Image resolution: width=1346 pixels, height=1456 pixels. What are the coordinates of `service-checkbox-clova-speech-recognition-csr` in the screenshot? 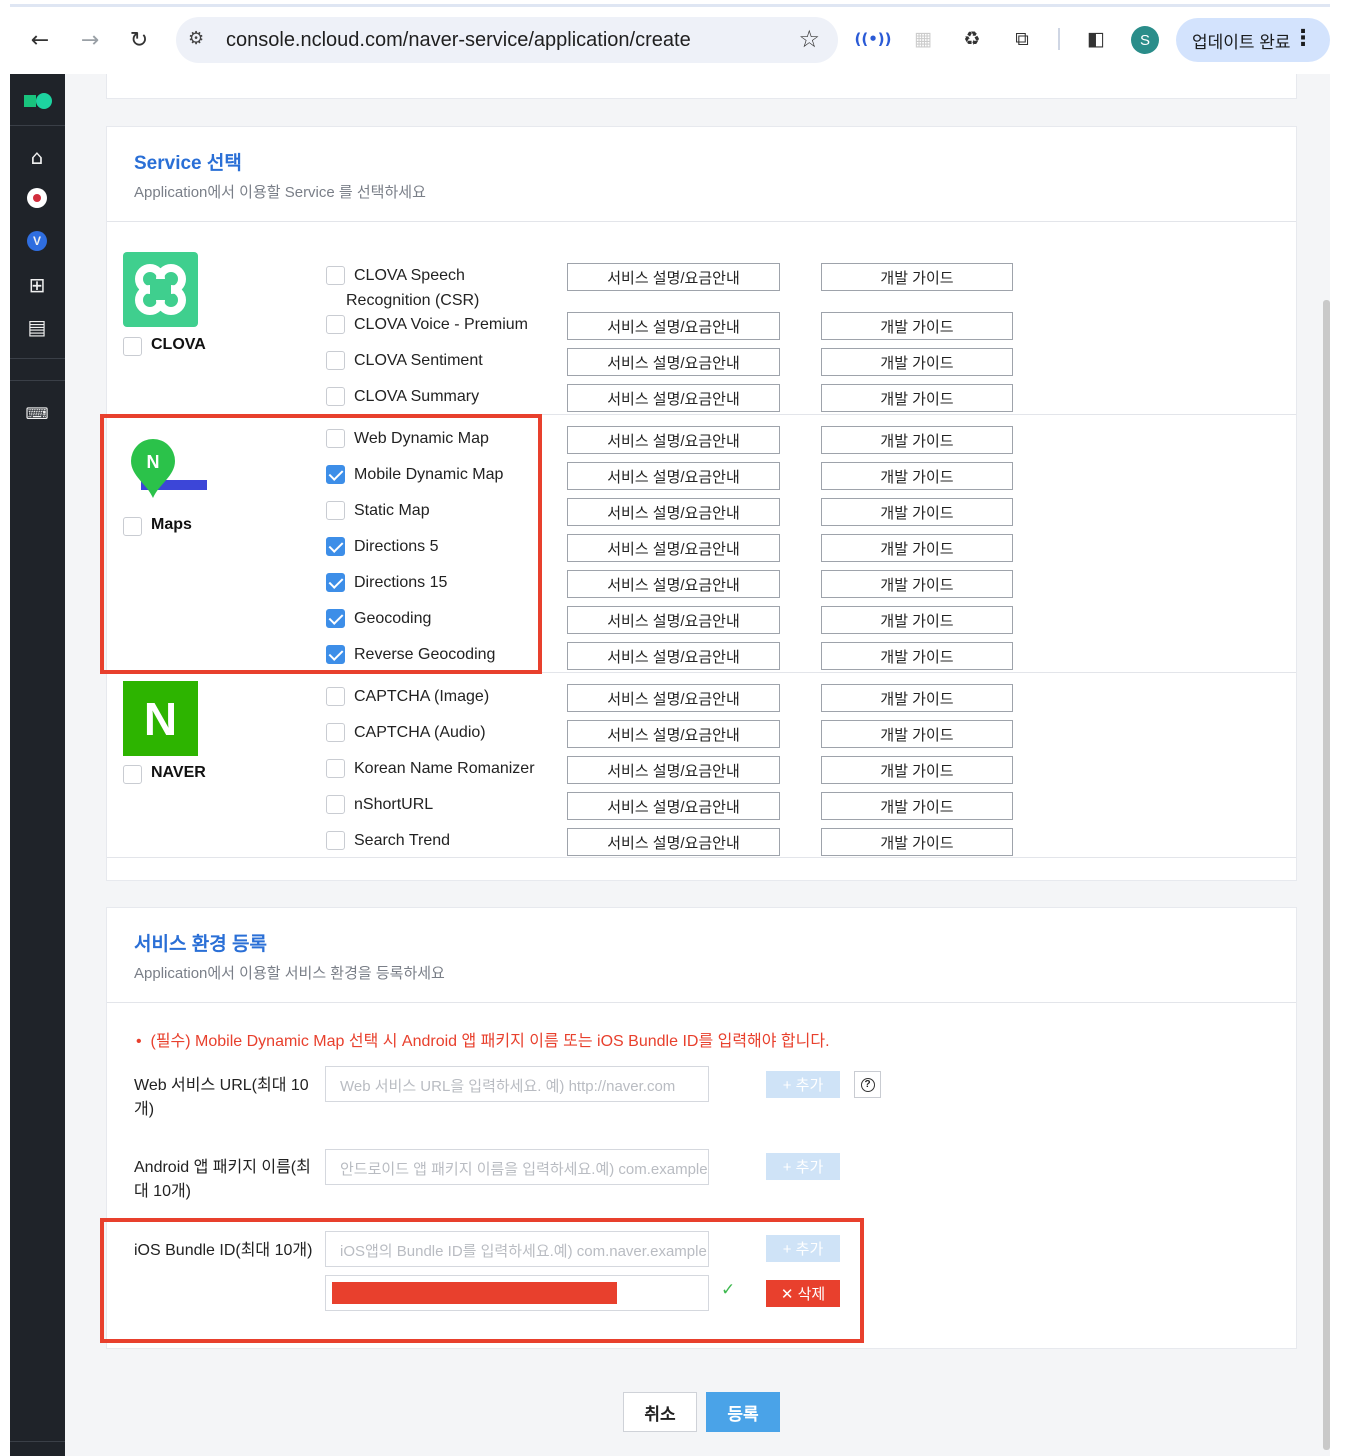 It's located at (335, 275).